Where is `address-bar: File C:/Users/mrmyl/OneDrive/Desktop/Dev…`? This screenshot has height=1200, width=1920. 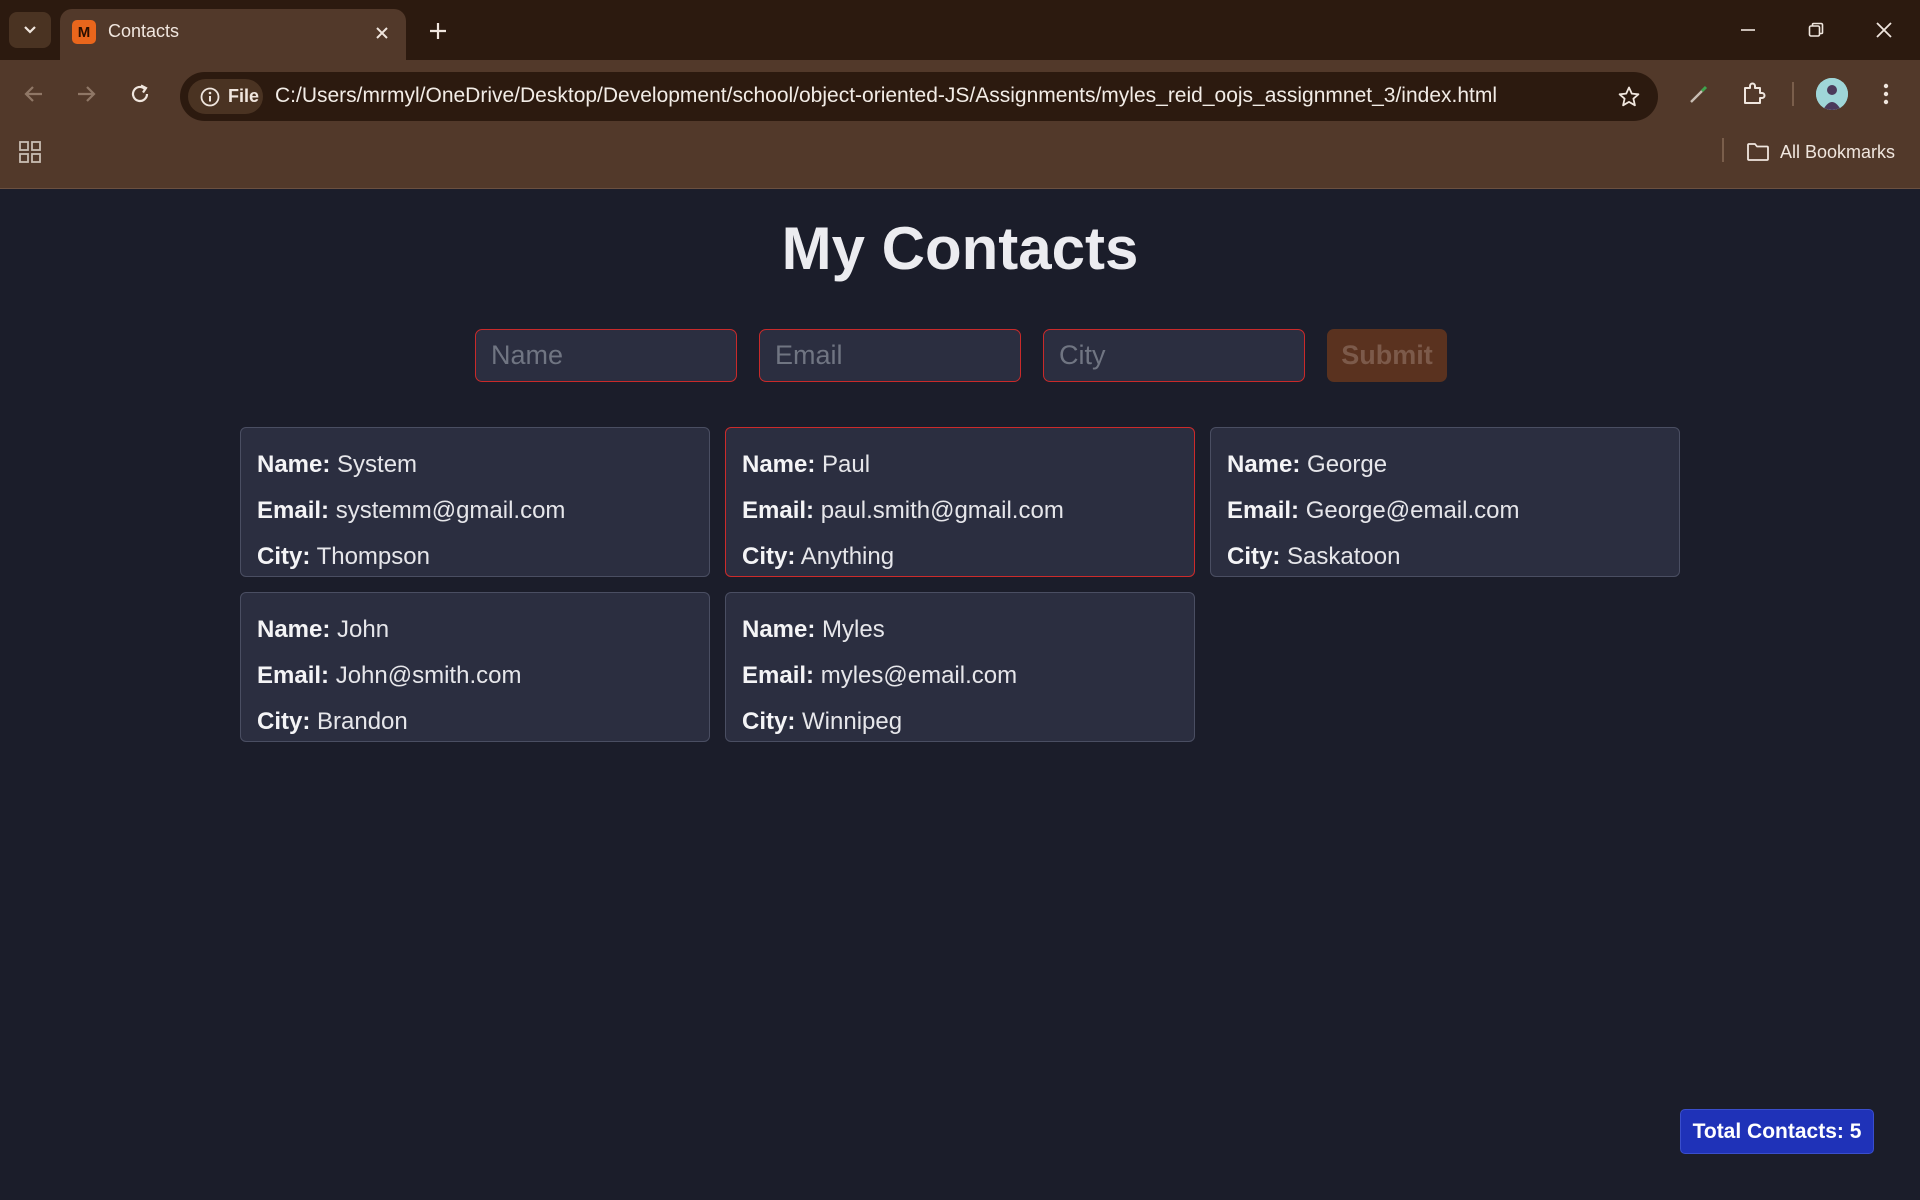 address-bar: File C:/Users/mrmyl/OneDrive/Desktop/Dev… is located at coordinates (919, 96).